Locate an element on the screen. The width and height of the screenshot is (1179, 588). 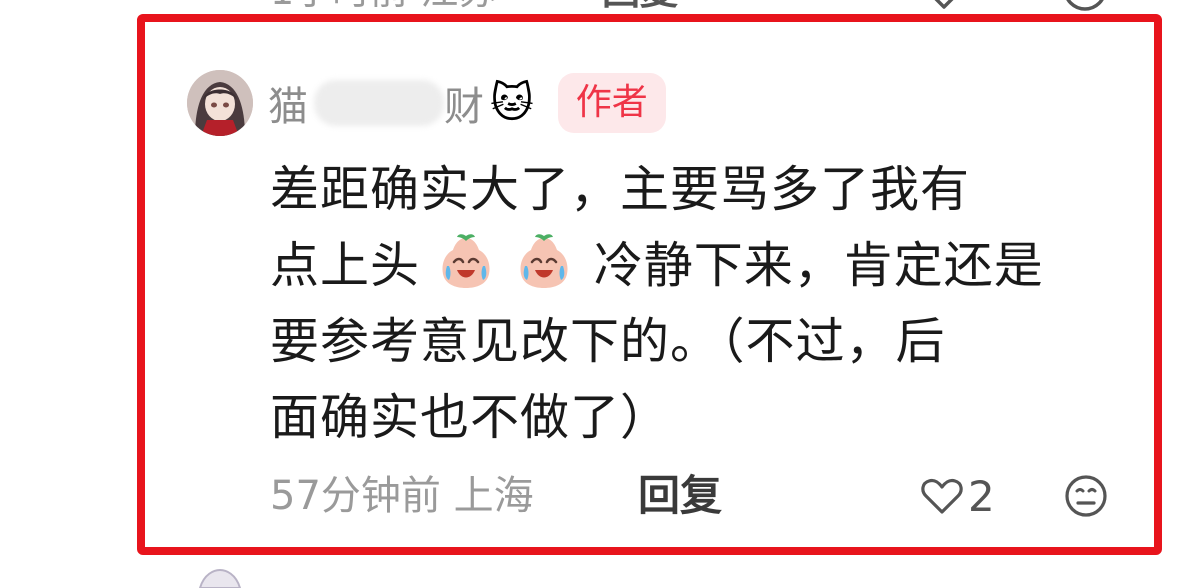
comment-header: 猫 财 🐱 作者 is located at coordinates (467, 103).